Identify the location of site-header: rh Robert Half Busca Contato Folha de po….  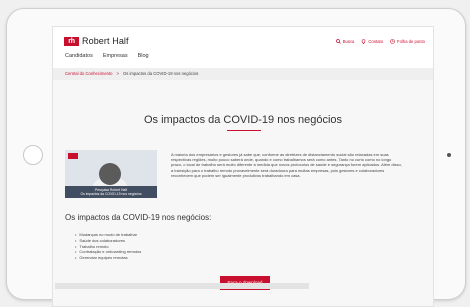
(243, 38).